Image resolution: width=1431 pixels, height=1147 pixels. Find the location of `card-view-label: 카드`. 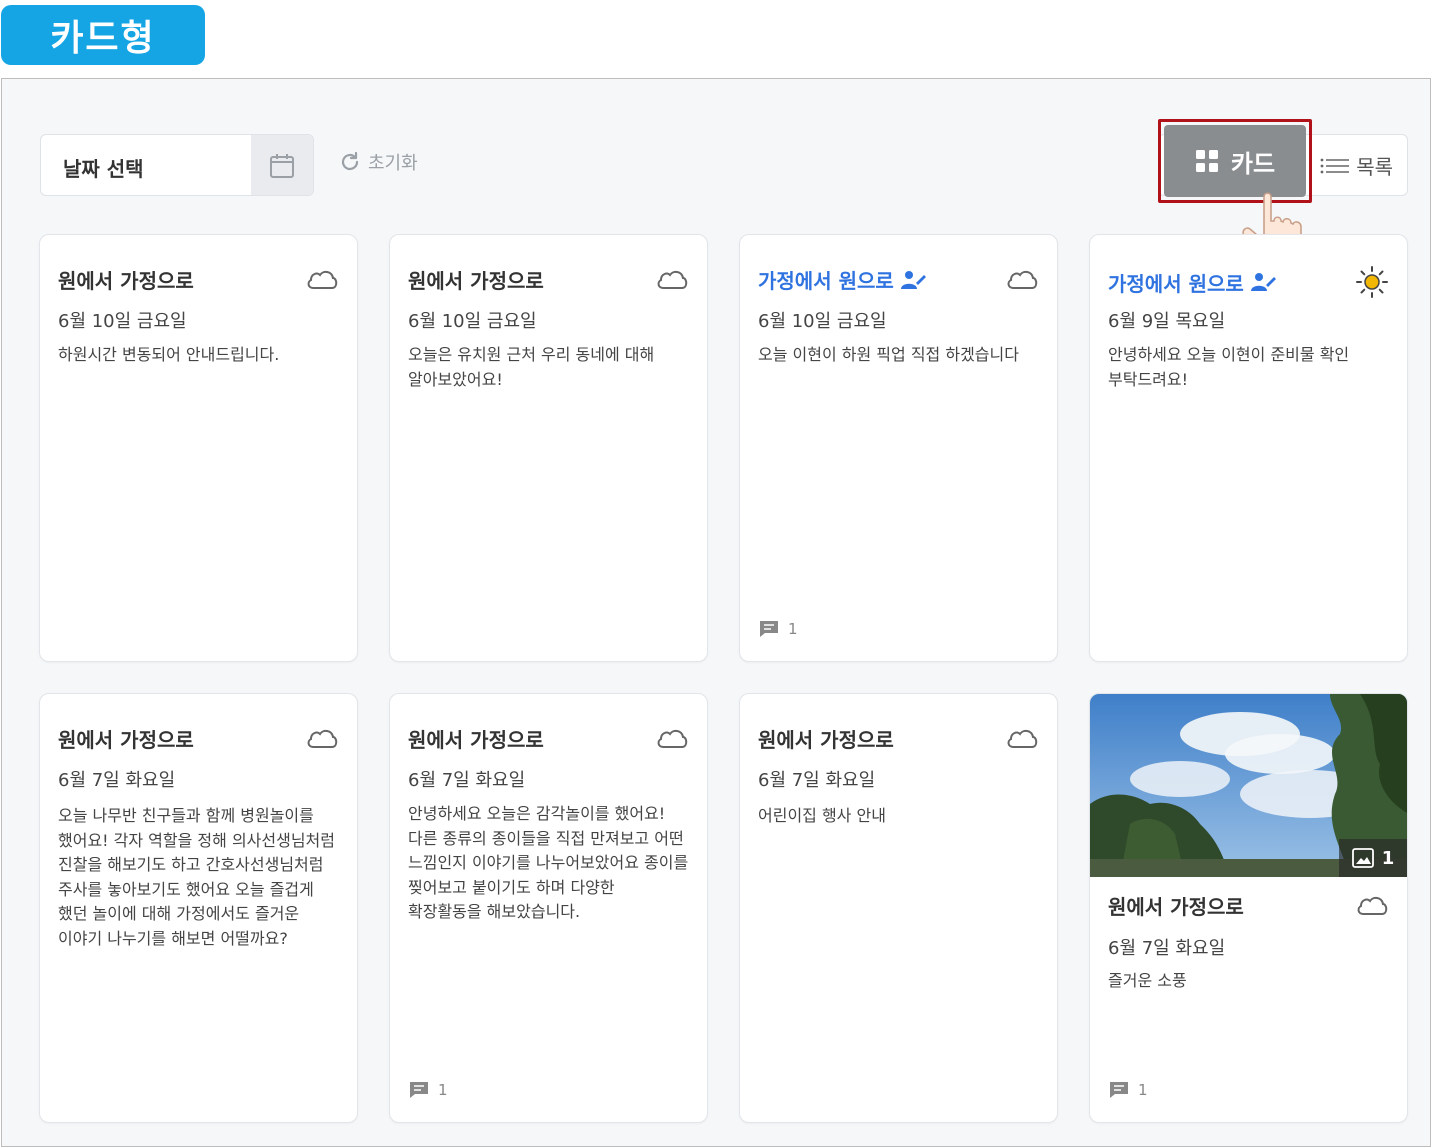

card-view-label: 카드 is located at coordinates (1253, 163).